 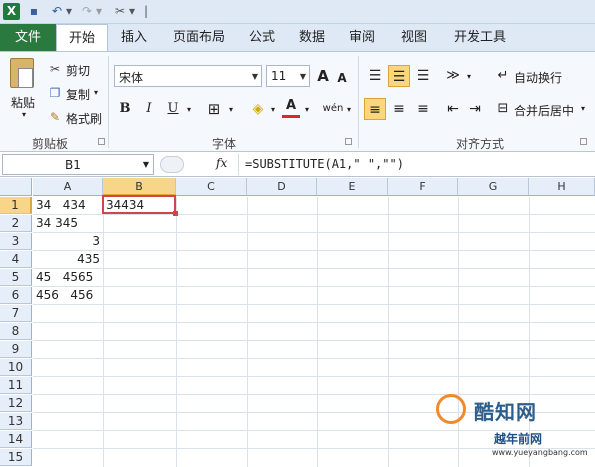 What do you see at coordinates (87, 11) in the screenshot?
I see `redo-icon: ↷` at bounding box center [87, 11].